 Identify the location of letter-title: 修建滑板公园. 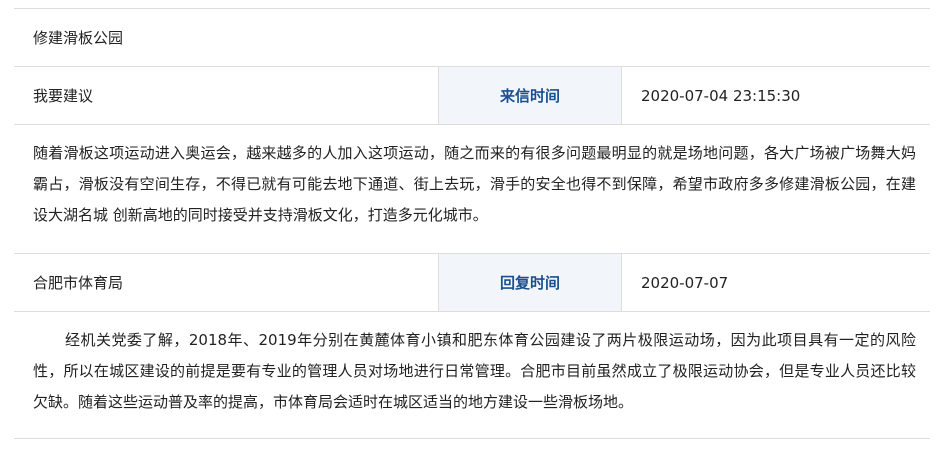
(78, 38).